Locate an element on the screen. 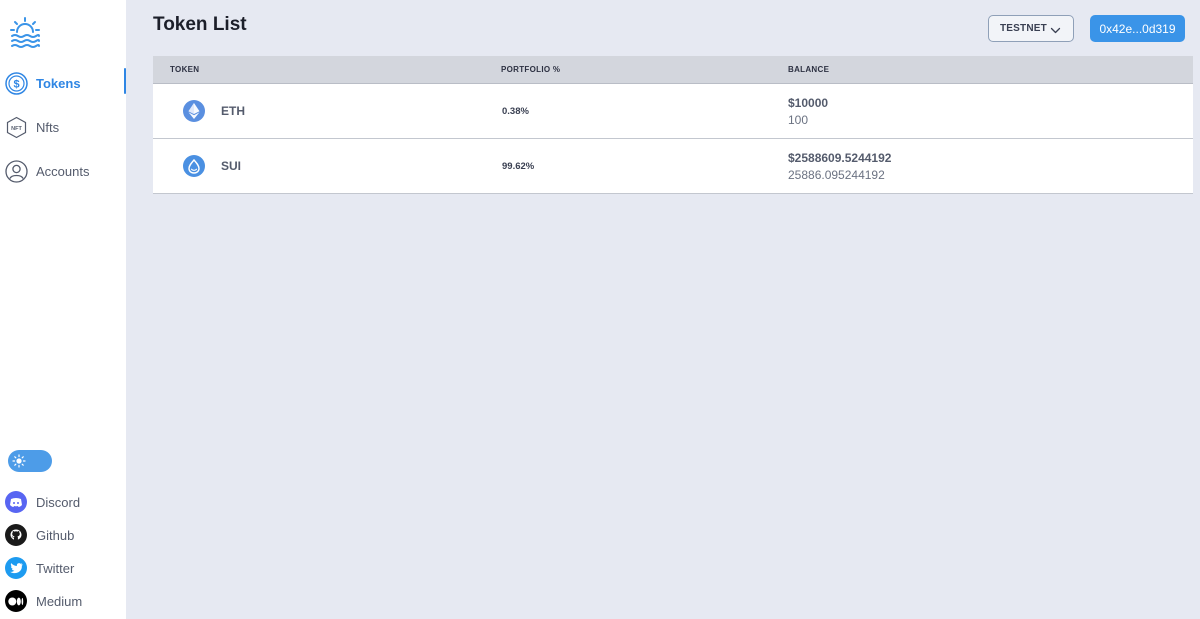 This screenshot has width=1200, height=619. sui-icon is located at coordinates (194, 166).